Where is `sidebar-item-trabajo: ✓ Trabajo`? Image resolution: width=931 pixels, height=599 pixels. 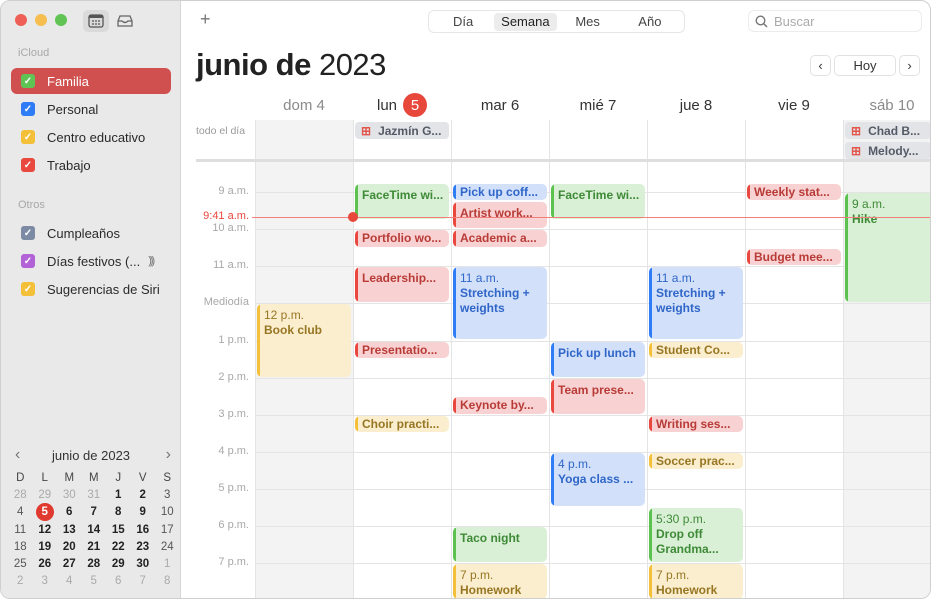 sidebar-item-trabajo: ✓ Trabajo is located at coordinates (91, 165).